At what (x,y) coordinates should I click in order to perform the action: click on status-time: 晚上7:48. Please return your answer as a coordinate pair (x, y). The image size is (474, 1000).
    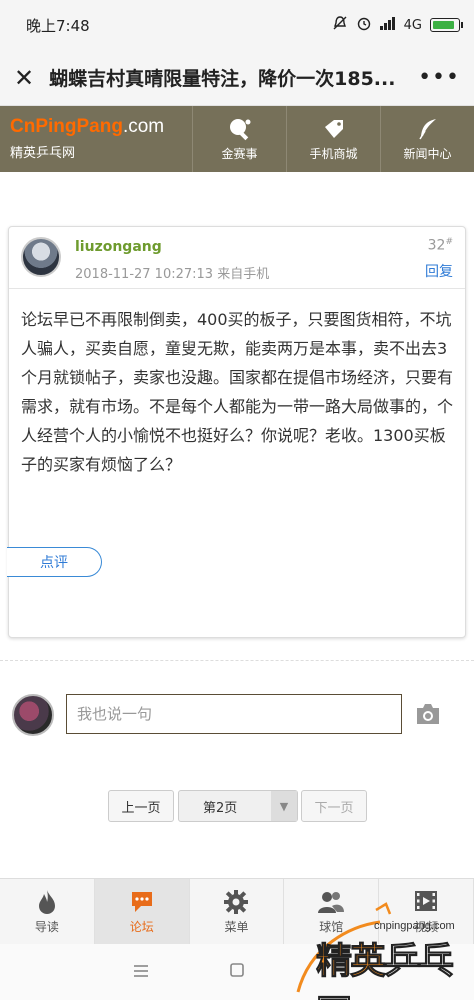
    Looking at the image, I should click on (58, 25).